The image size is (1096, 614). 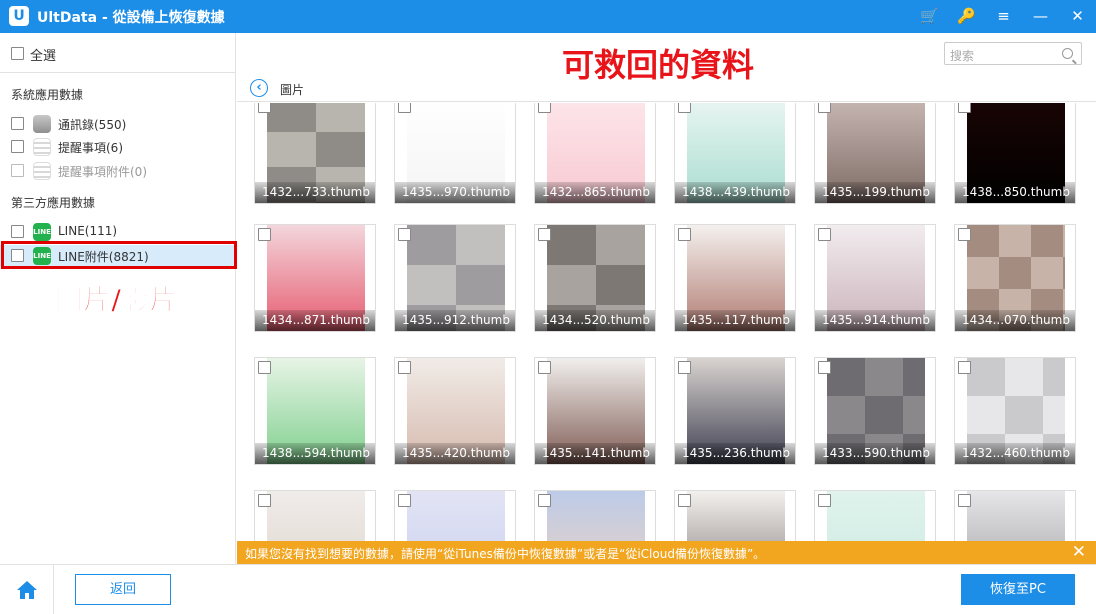 What do you see at coordinates (735, 453) in the screenshot?
I see `thumbnail-caption: 1435...236.thumb` at bounding box center [735, 453].